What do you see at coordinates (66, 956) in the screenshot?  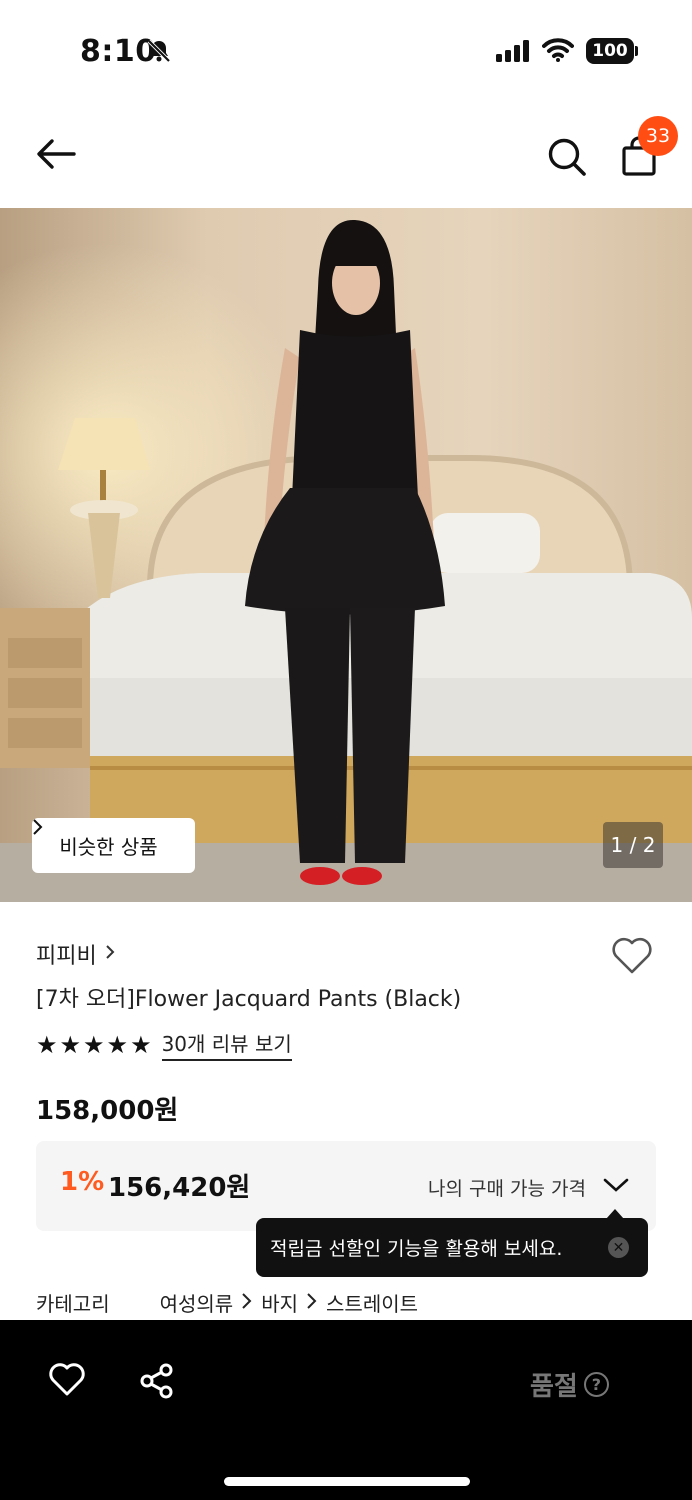 I see `brand-name: 피피비` at bounding box center [66, 956].